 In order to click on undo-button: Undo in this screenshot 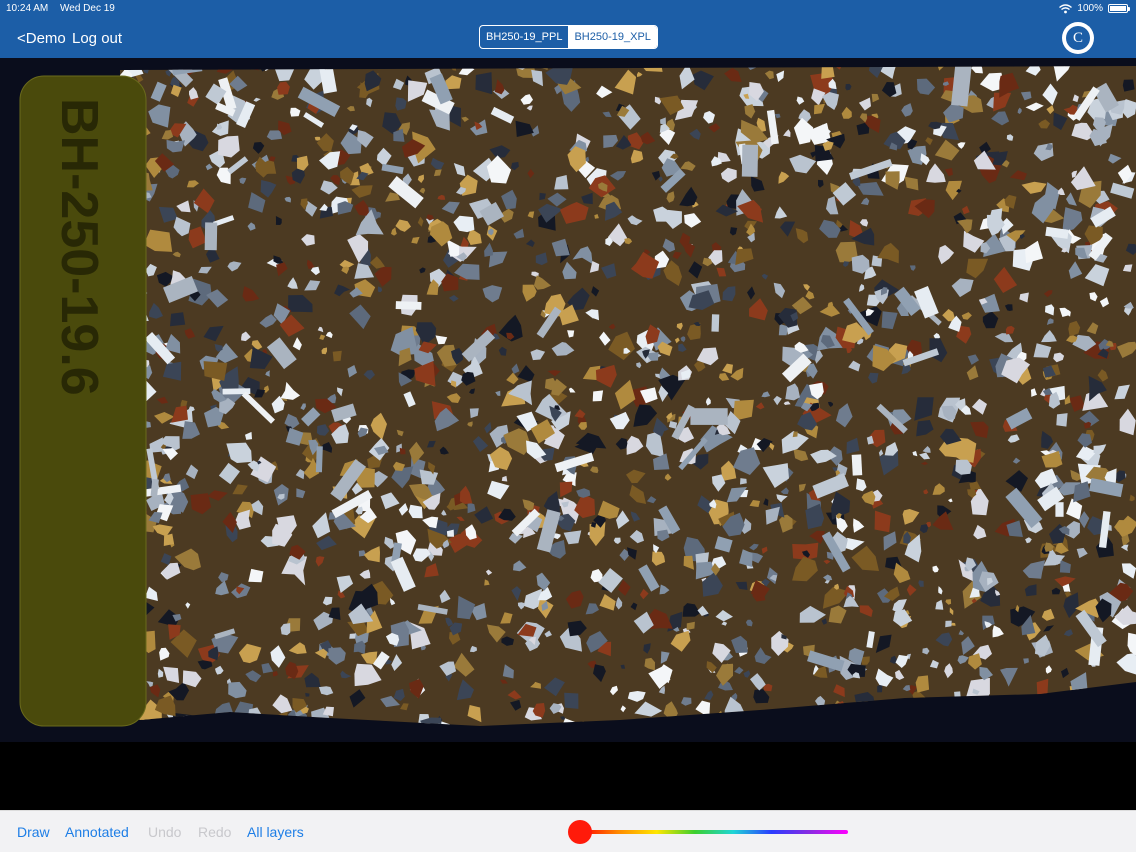, I will do `click(164, 832)`.